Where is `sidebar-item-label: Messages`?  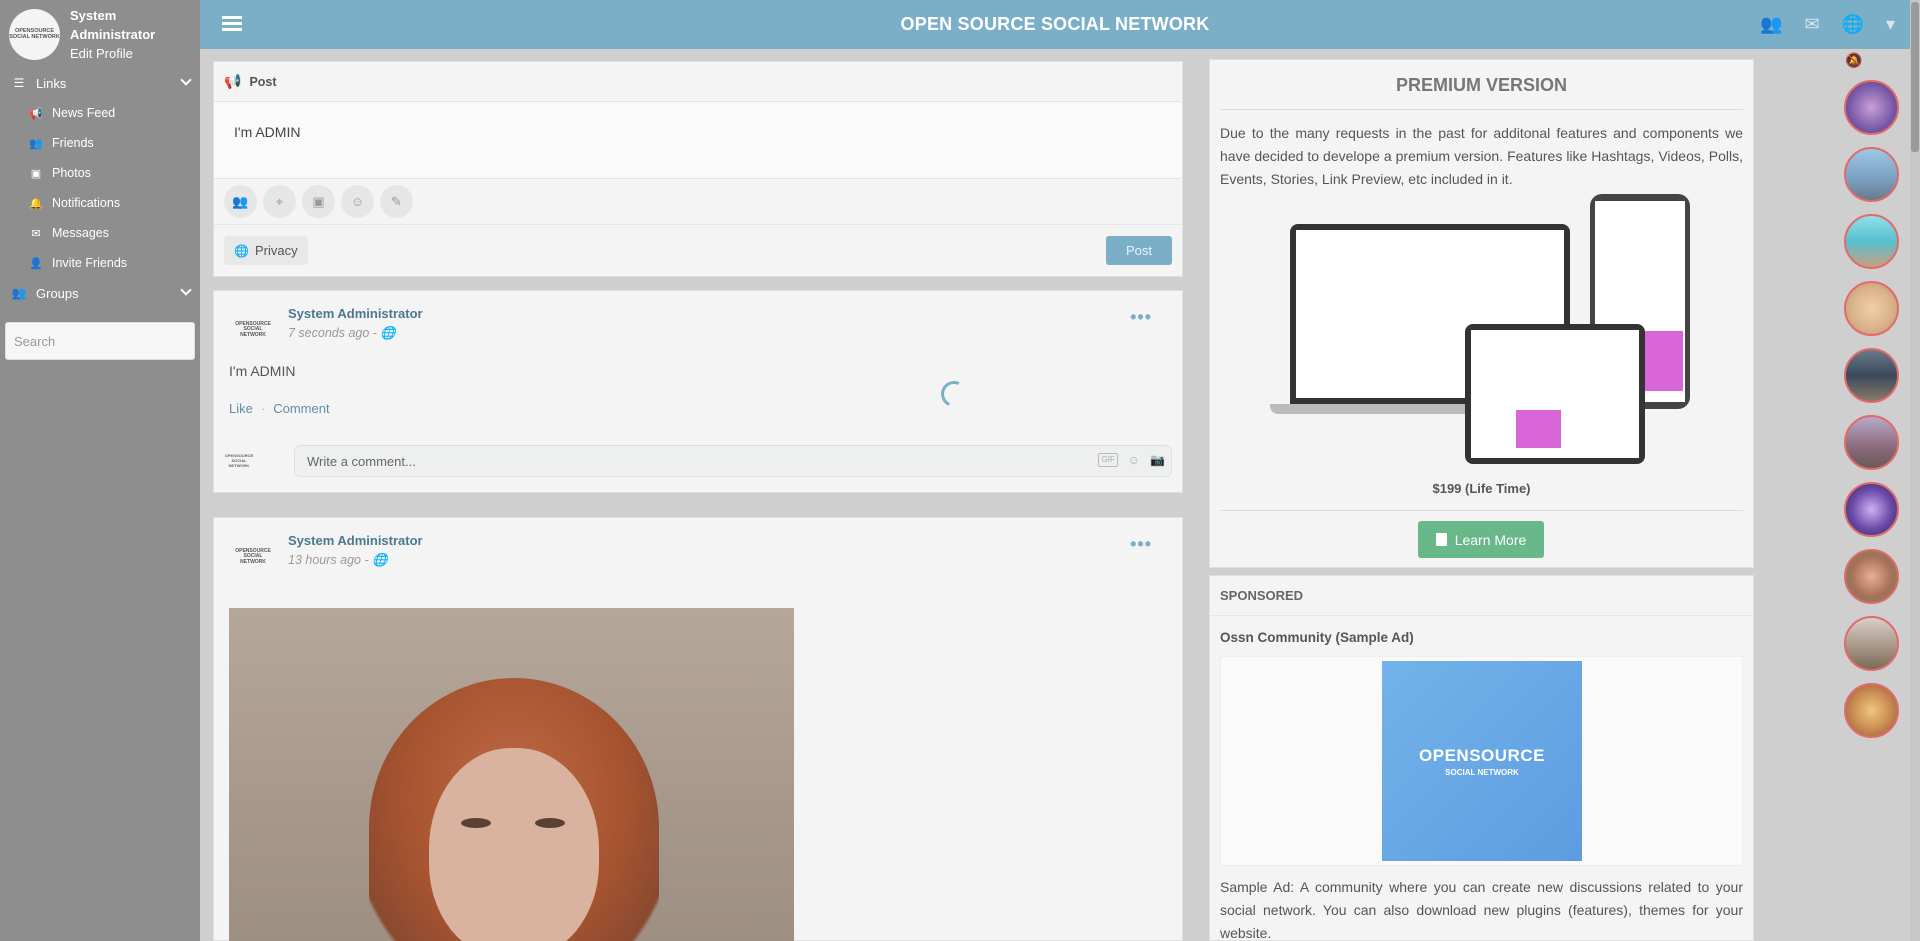
sidebar-item-label: Messages is located at coordinates (80, 233).